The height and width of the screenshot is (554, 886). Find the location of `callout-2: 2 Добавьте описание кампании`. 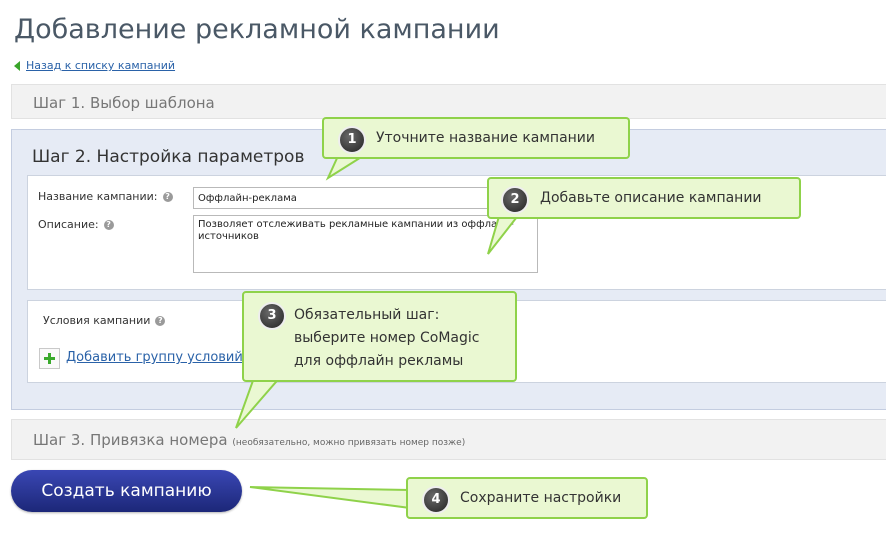

callout-2: 2 Добавьте описание кампании is located at coordinates (644, 198).